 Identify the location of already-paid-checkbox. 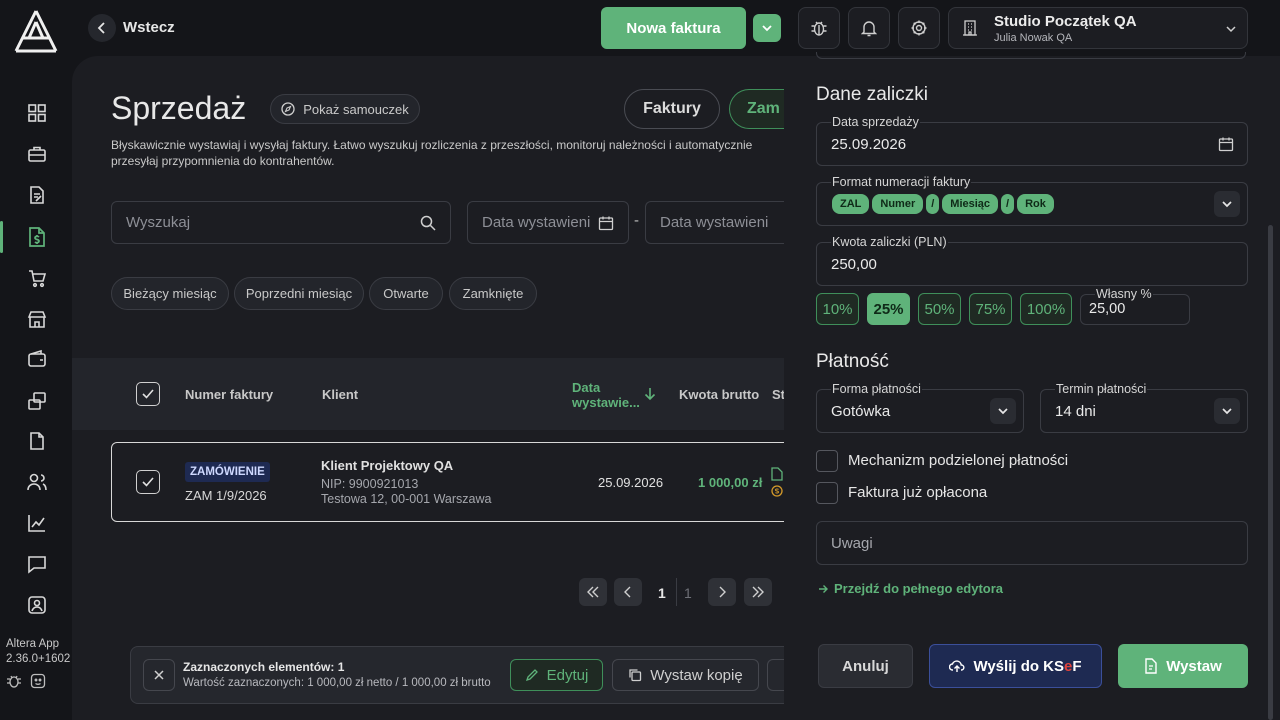
(827, 493).